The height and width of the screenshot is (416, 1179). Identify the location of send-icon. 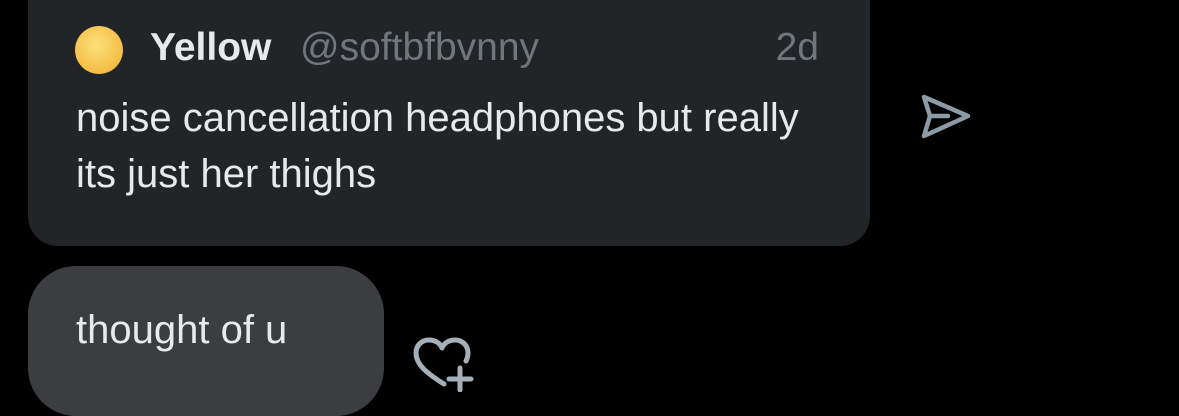
(946, 116).